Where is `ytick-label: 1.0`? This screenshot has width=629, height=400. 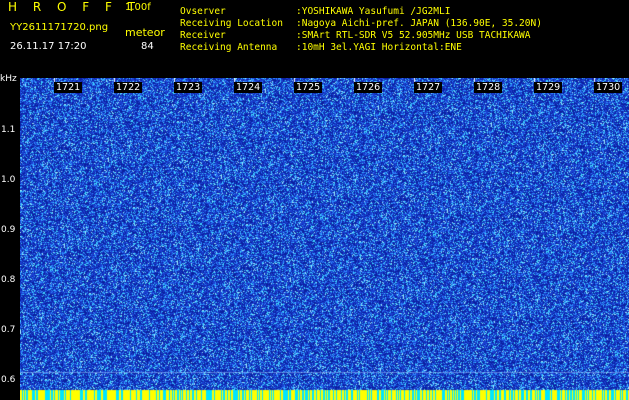 ytick-label: 1.0 is located at coordinates (8, 180).